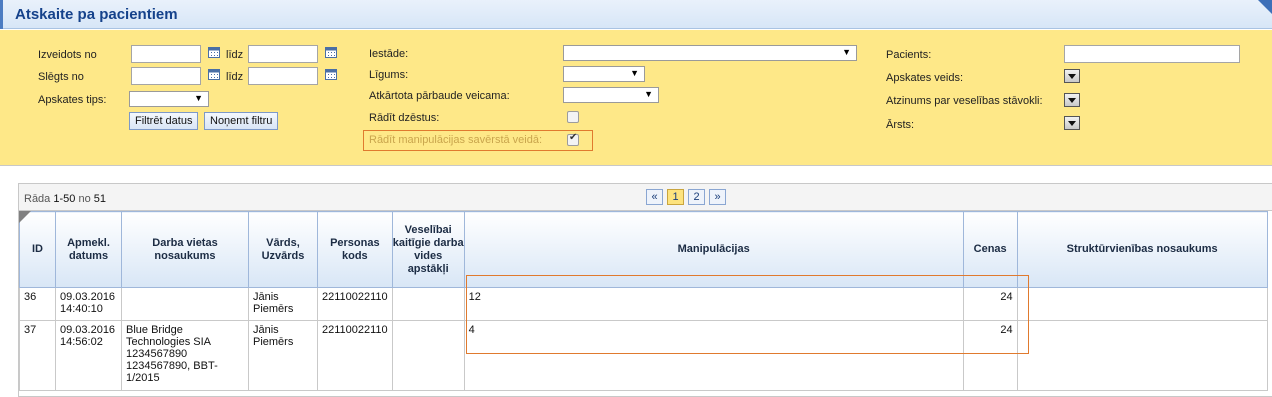 The image size is (1272, 397). What do you see at coordinates (88, 355) in the screenshot?
I see `cell-datums: 09.03.2016 14:56:02` at bounding box center [88, 355].